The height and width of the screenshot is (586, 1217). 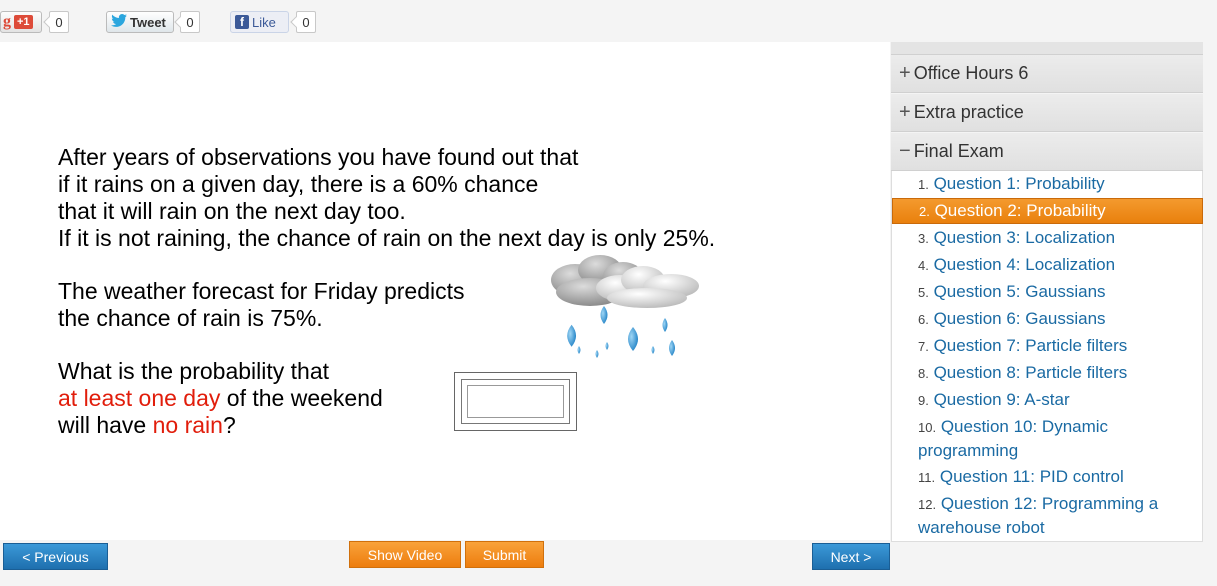 What do you see at coordinates (23, 22) in the screenshot?
I see `google-plus-label: +1` at bounding box center [23, 22].